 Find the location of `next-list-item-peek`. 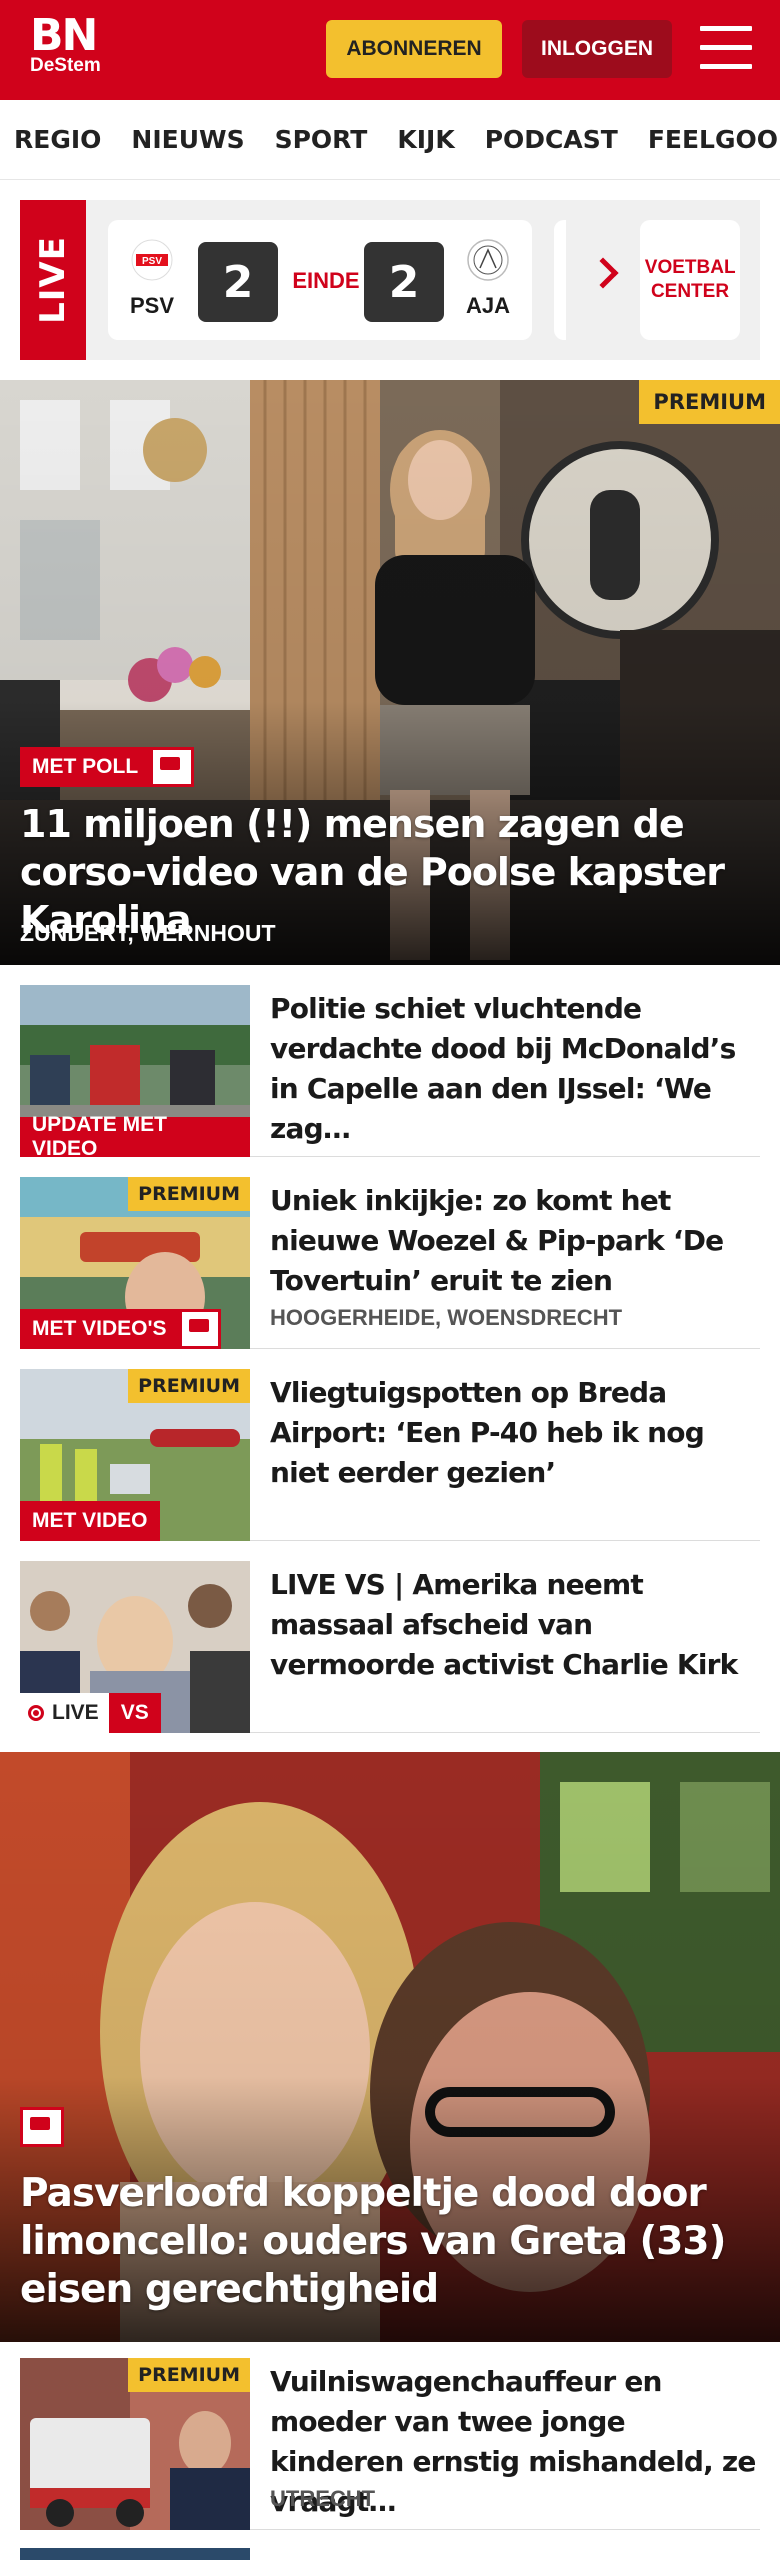

next-list-item-peek is located at coordinates (135, 2554).